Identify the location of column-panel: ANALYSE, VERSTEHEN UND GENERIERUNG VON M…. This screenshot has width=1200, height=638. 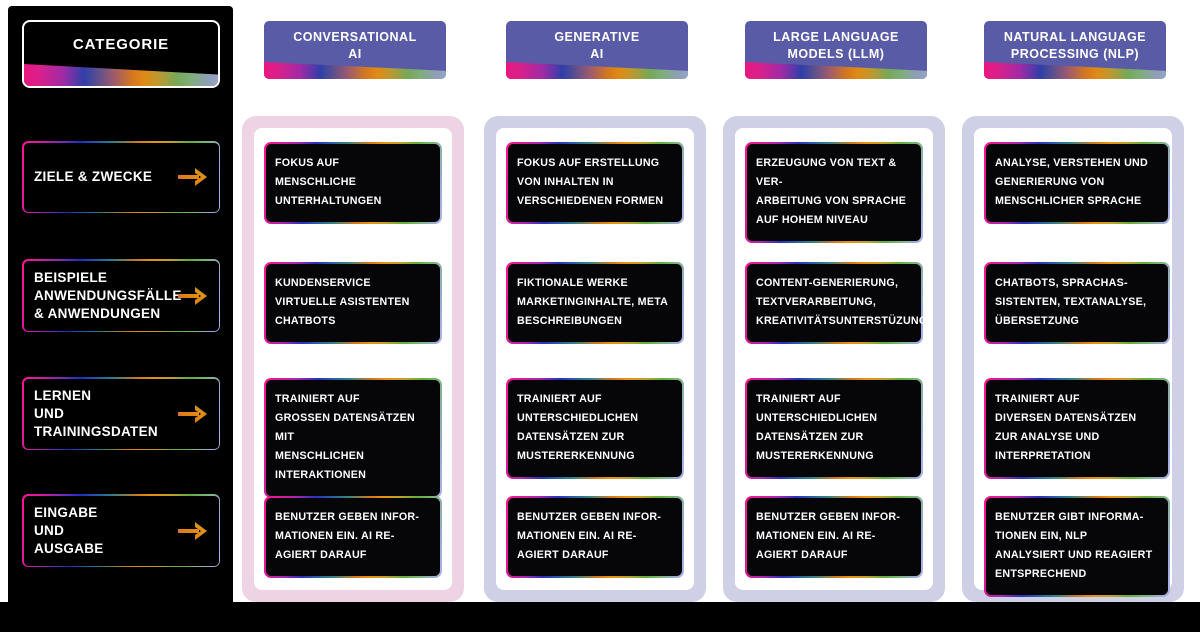
(1073, 359).